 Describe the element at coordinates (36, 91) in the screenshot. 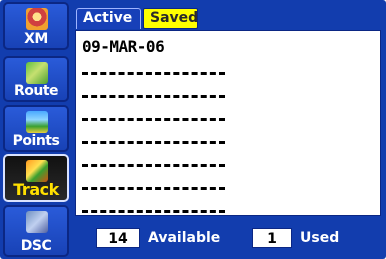

I see `sidebar-item-label: Route` at that location.